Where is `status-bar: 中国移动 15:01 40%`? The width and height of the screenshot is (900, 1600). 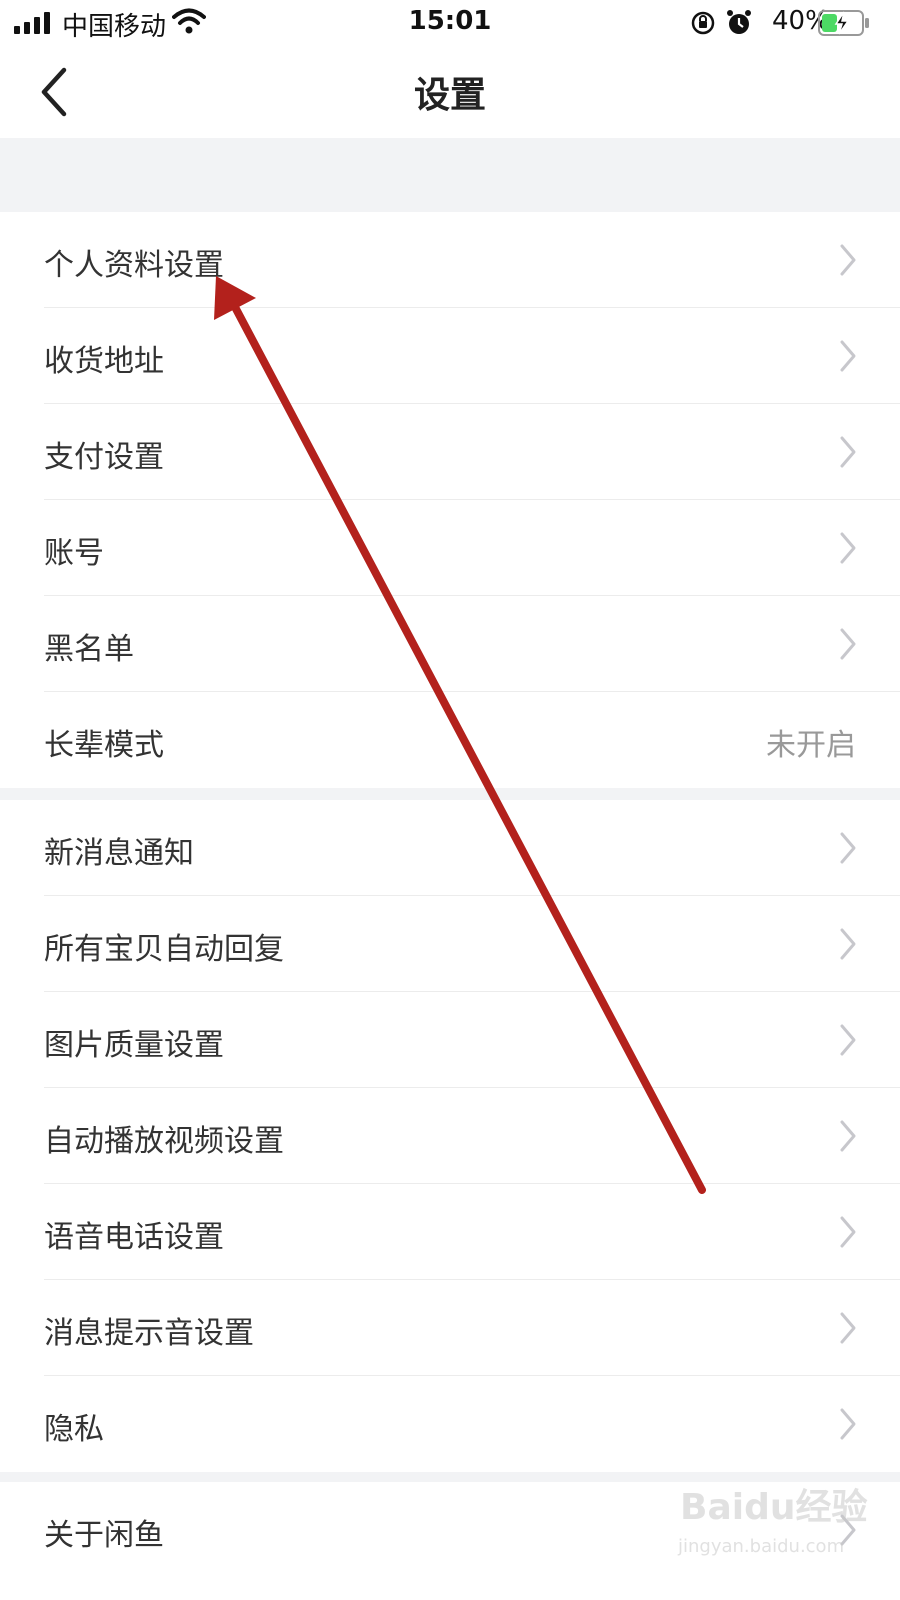
status-bar: 中国移动 15:01 40% is located at coordinates (450, 23).